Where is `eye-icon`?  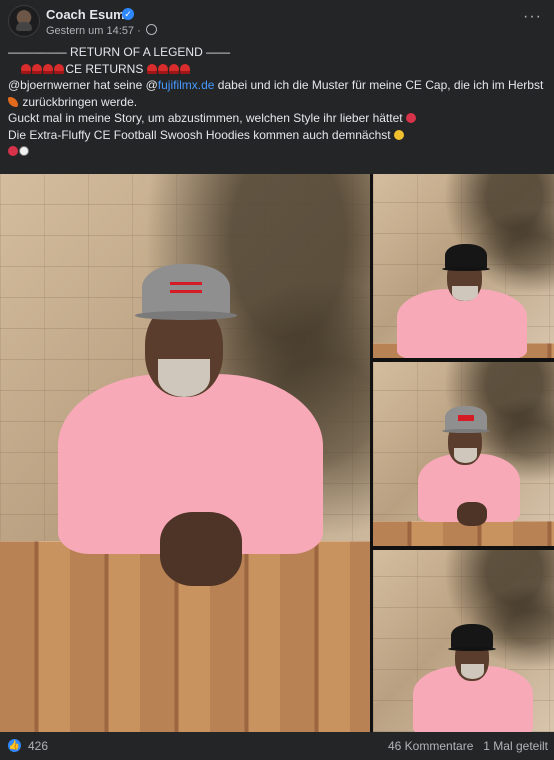 eye-icon is located at coordinates (24, 151).